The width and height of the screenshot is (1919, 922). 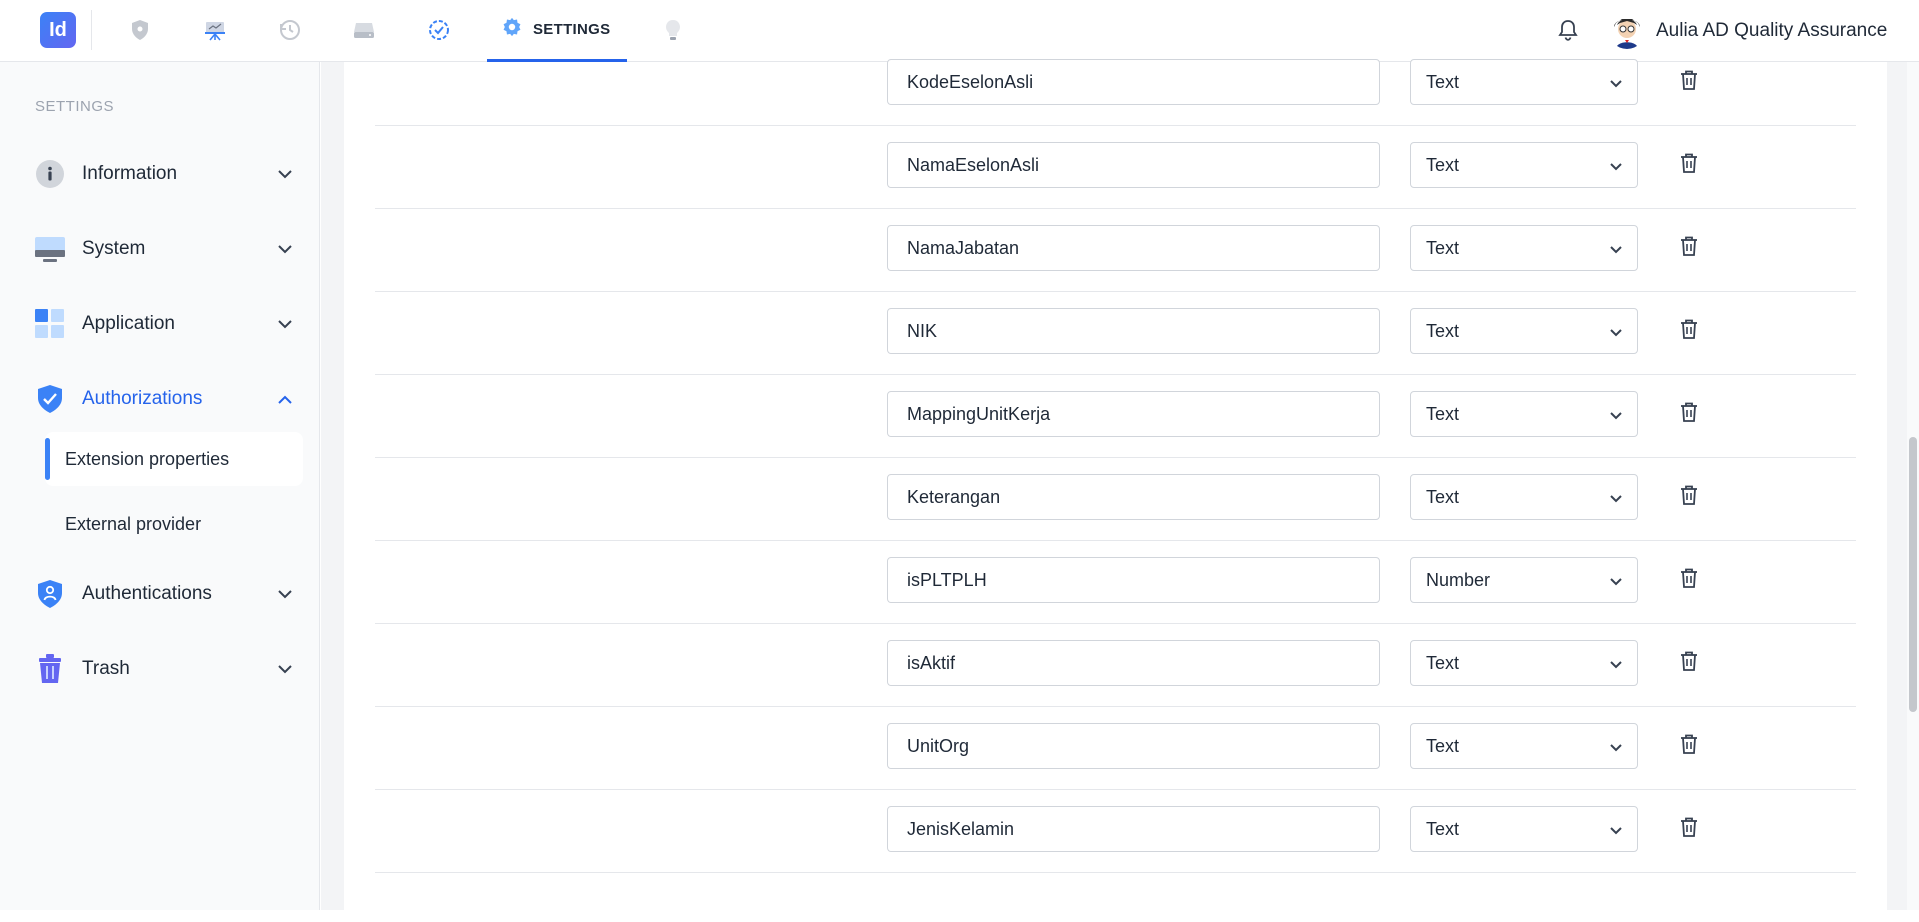 What do you see at coordinates (165, 669) in the screenshot?
I see `sidebar-item-trash: Trash` at bounding box center [165, 669].